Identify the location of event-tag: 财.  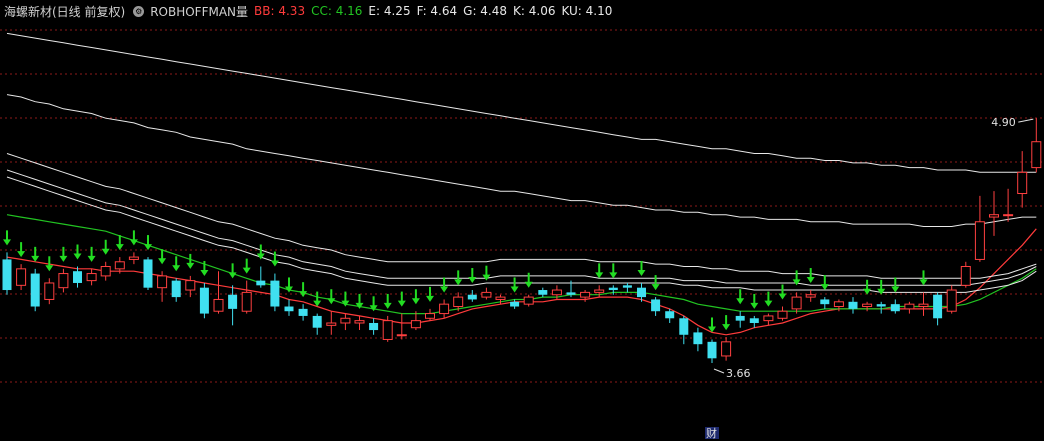
(711, 433).